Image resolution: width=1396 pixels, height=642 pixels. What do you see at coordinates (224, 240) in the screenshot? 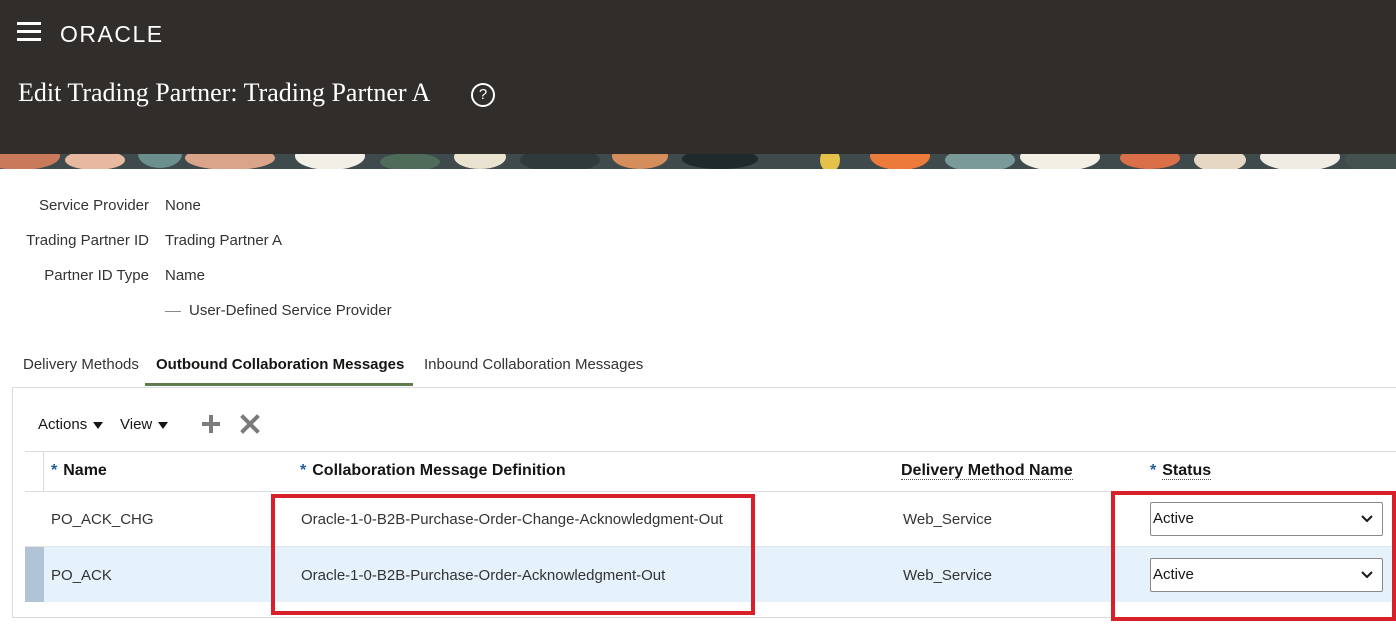
I see `trading-partner-id-value: Trading Partner A` at bounding box center [224, 240].